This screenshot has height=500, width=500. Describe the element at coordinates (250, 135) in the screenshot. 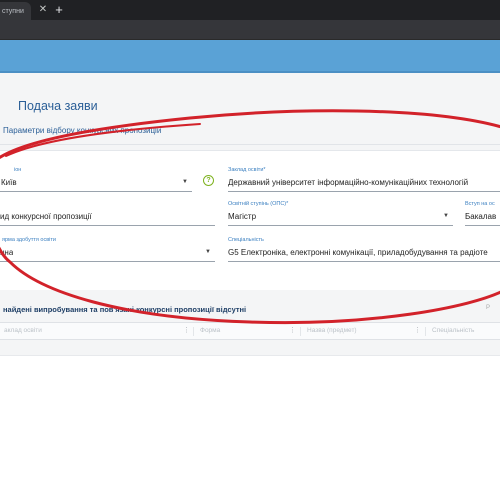

I see `section-header: Параметри відбору конкурсних пропозицій` at that location.